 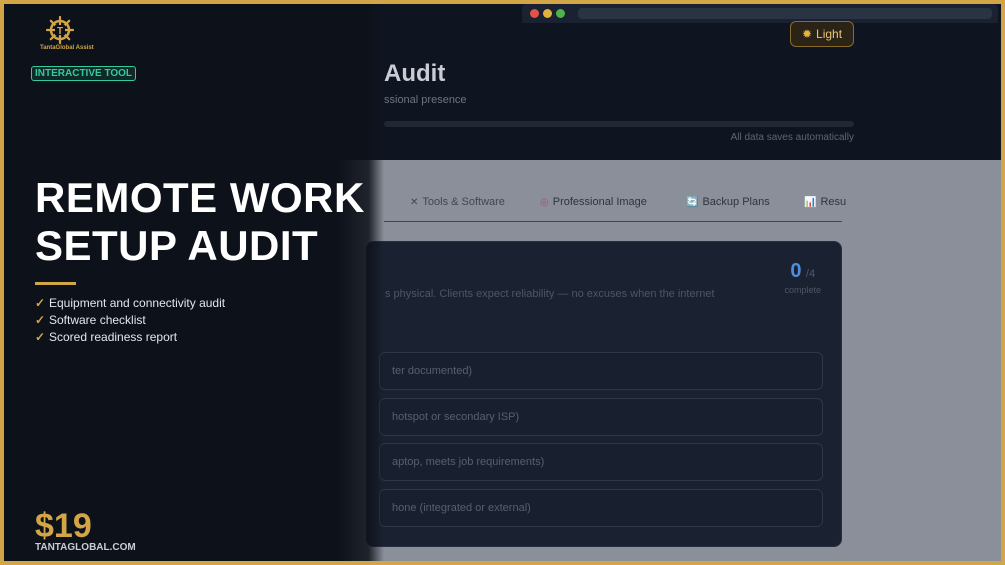 I want to click on minimize-window-dot, so click(x=547, y=13).